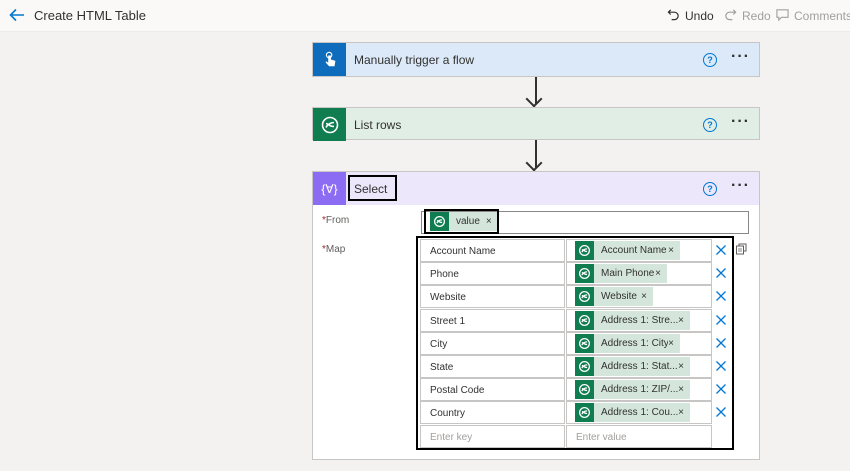 The width and height of the screenshot is (850, 471). I want to click on comment-icon, so click(782, 16).